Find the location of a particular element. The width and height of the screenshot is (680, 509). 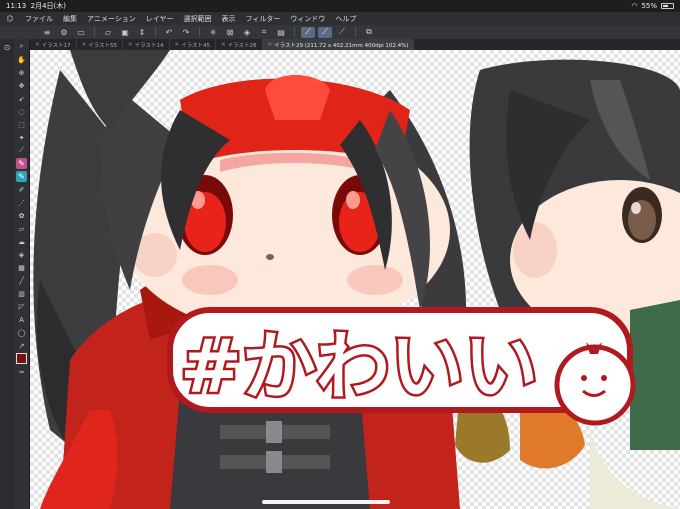

wifi-icon: ◠ is located at coordinates (634, 6).